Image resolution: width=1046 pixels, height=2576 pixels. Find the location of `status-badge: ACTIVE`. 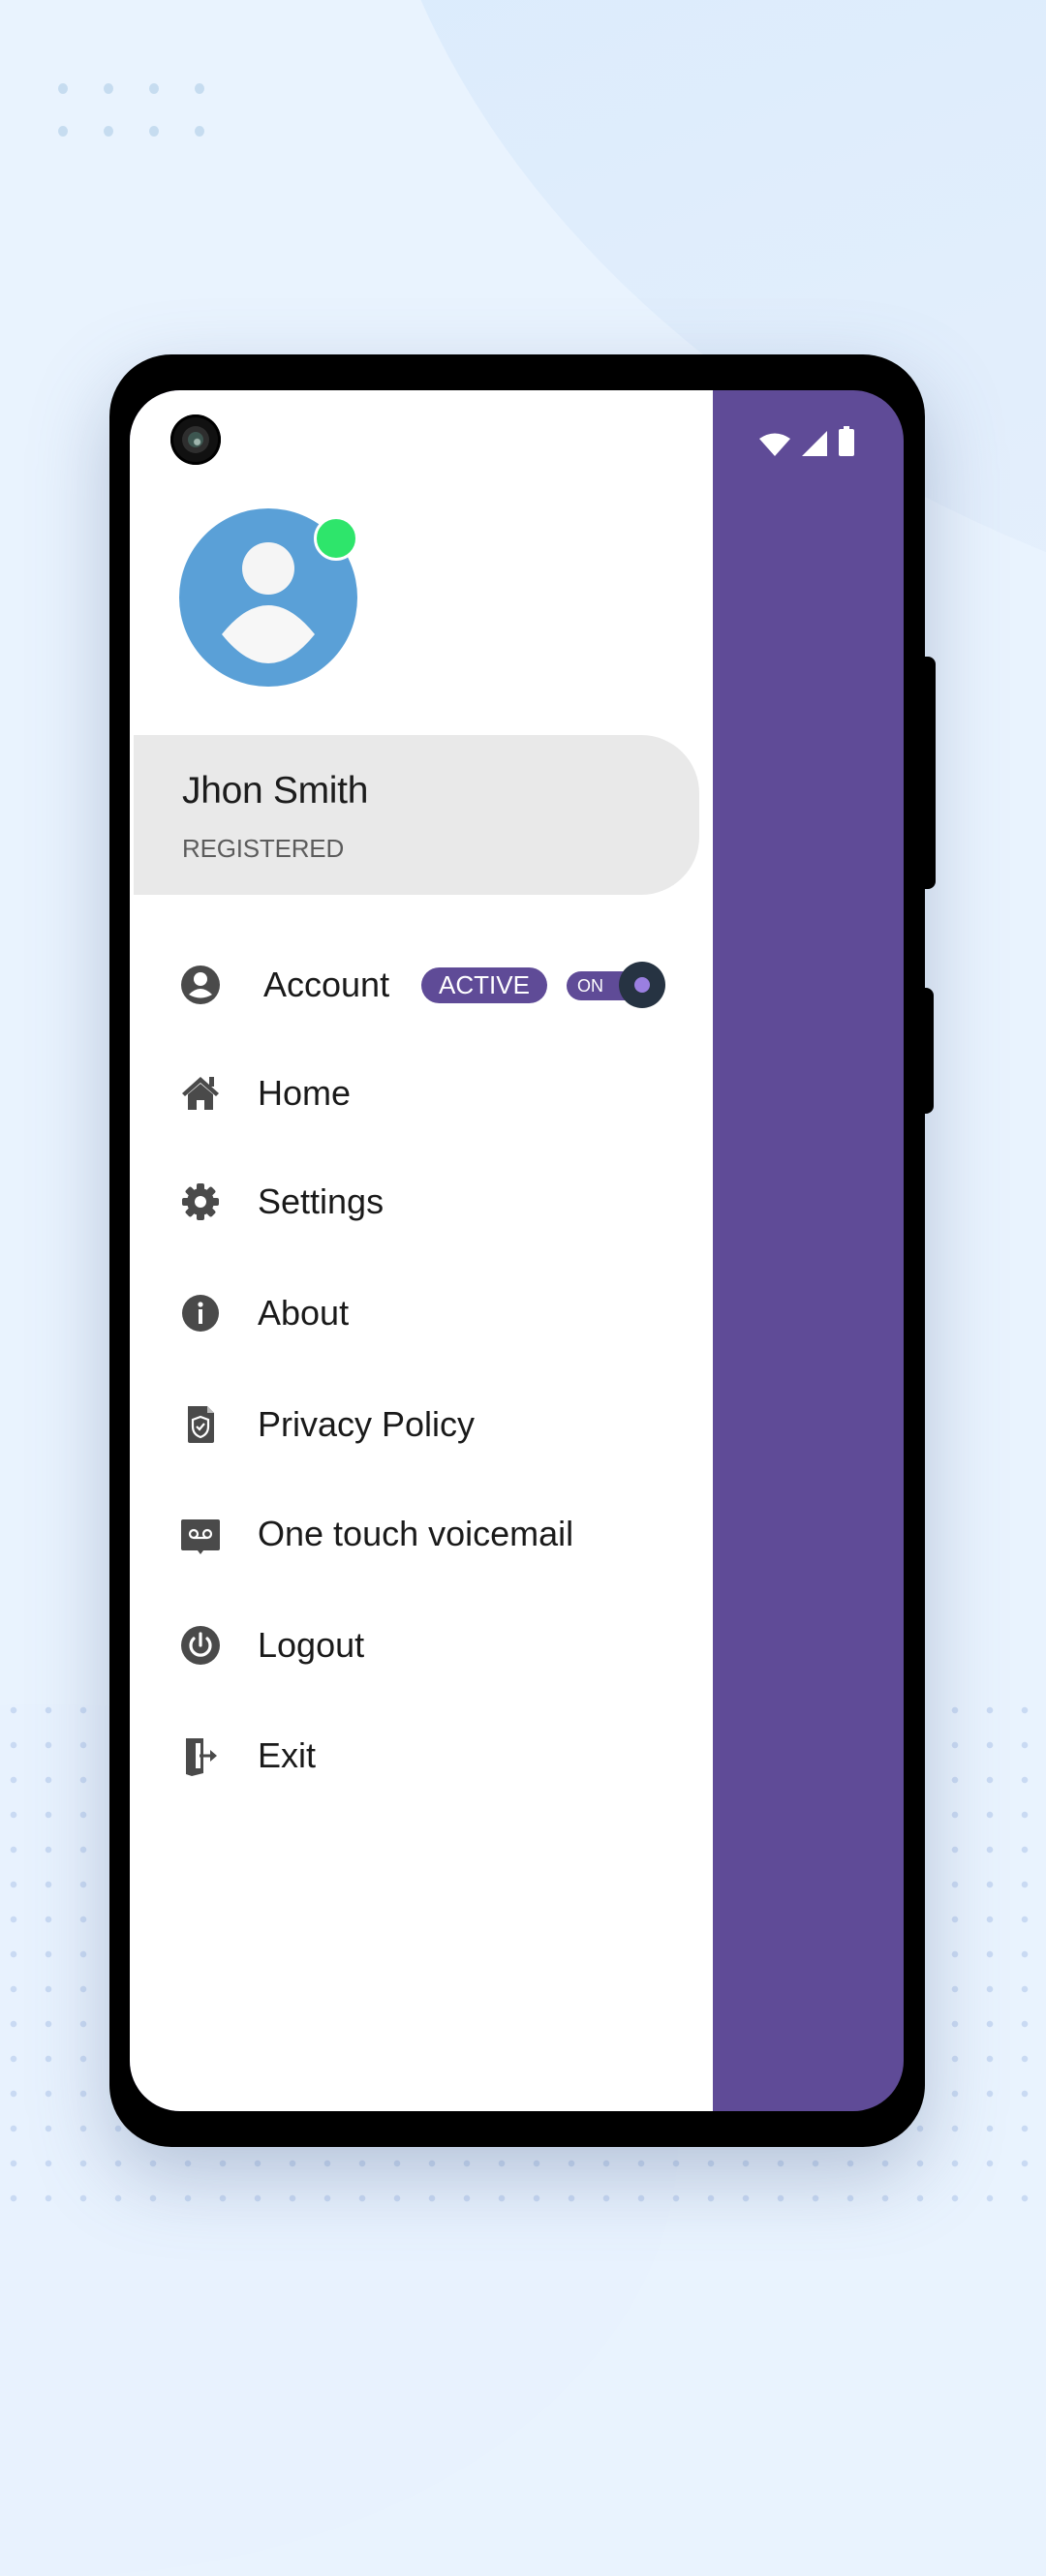

status-badge: ACTIVE is located at coordinates (484, 985).